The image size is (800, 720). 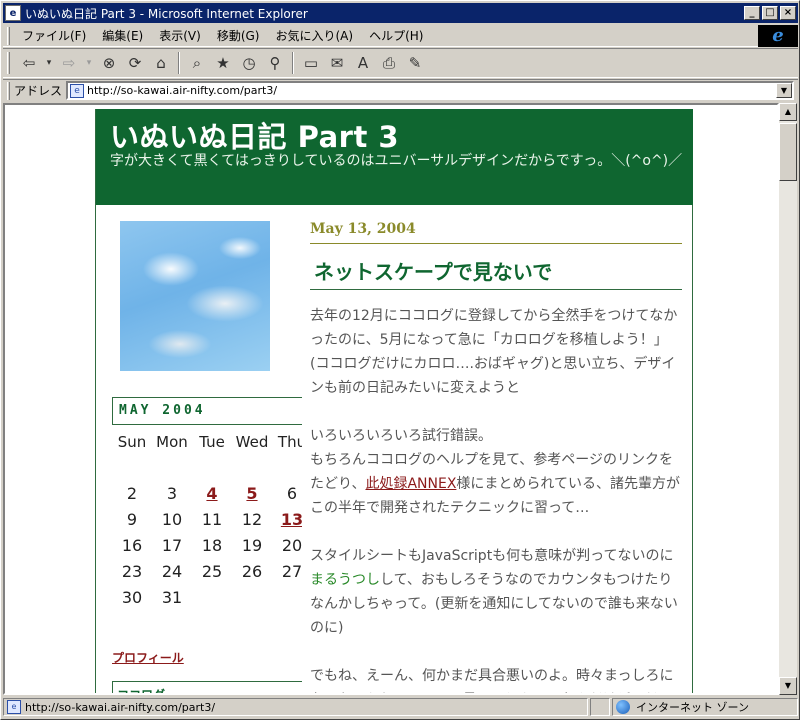 I want to click on back-dropdown-icon: ▾, so click(x=49, y=63).